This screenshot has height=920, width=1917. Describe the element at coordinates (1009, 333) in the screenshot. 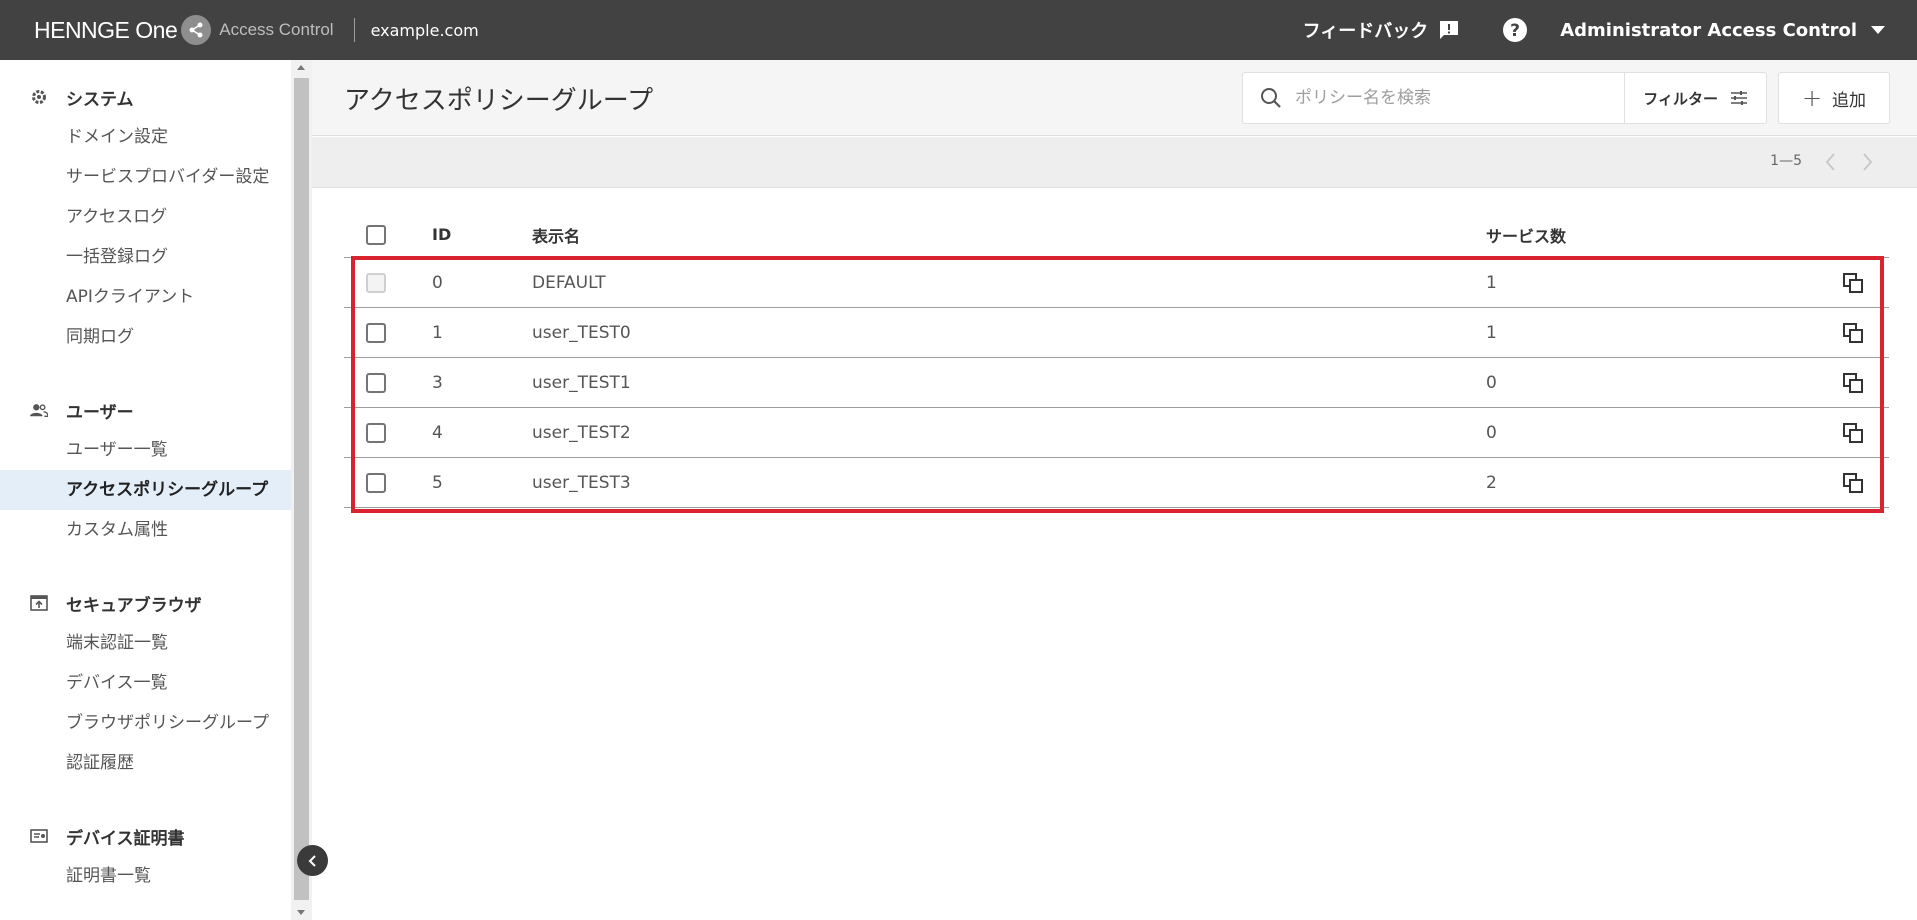

I see `row-name: user_TEST0` at that location.